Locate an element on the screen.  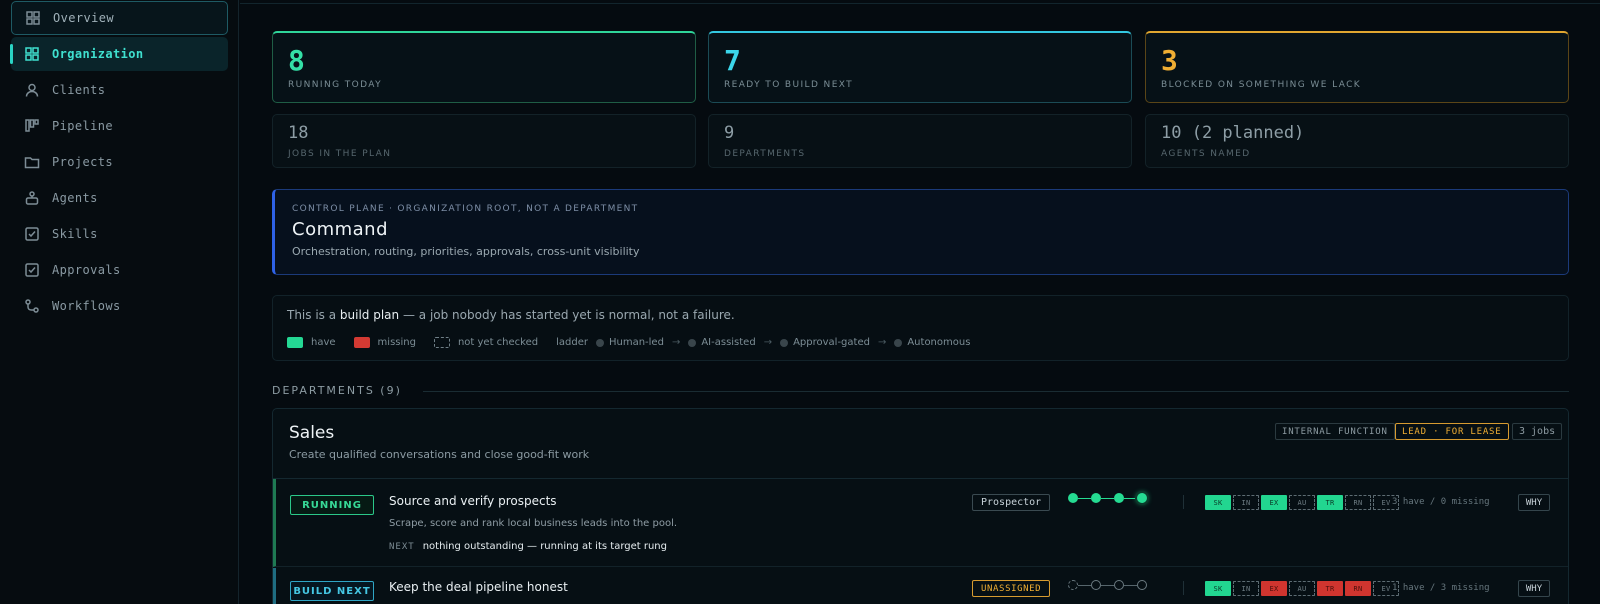
sidebar-item-label: Agents is located at coordinates (75, 198).